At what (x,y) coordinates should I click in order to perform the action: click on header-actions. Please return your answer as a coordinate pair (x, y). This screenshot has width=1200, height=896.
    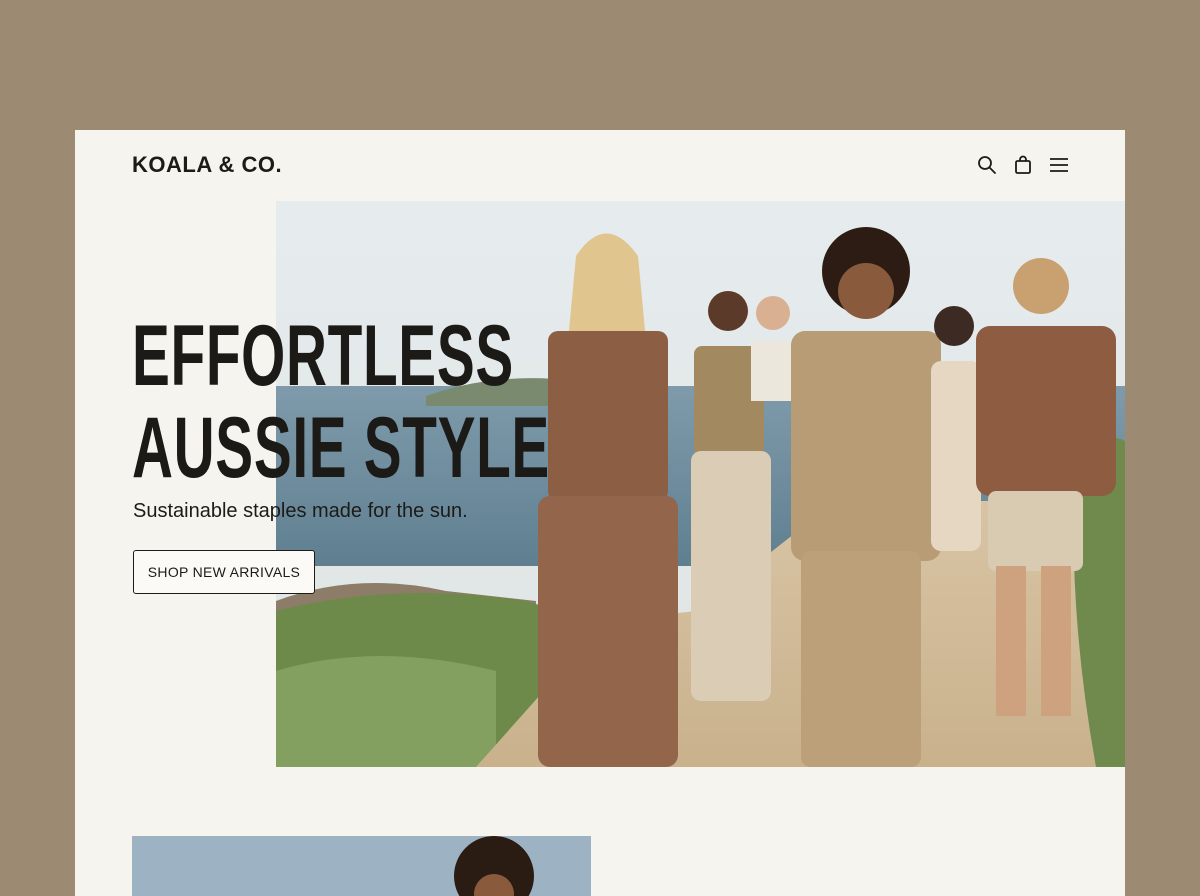
    Looking at the image, I should click on (1023, 165).